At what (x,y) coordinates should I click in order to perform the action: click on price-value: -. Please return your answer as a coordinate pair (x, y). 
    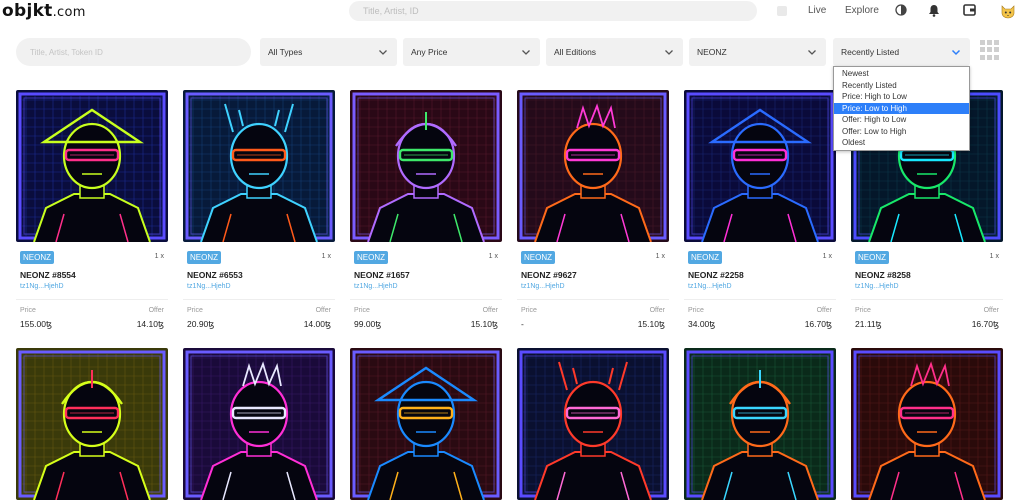
    Looking at the image, I should click on (522, 324).